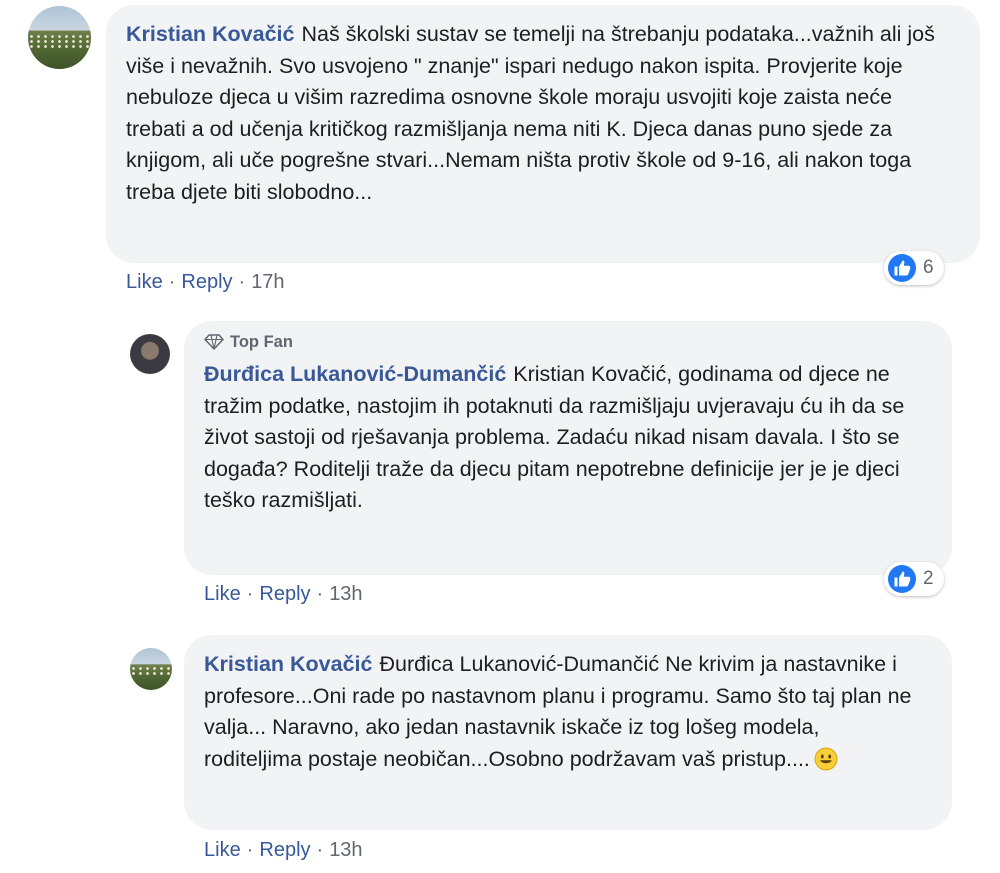 Image resolution: width=1000 pixels, height=873 pixels. What do you see at coordinates (261, 342) in the screenshot?
I see `top-fan-label: Top Fan` at bounding box center [261, 342].